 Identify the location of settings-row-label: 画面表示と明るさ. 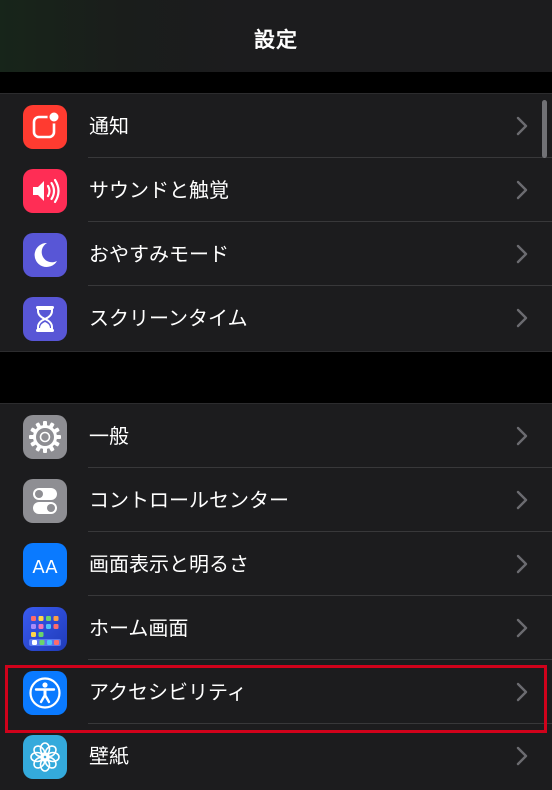
(169, 564).